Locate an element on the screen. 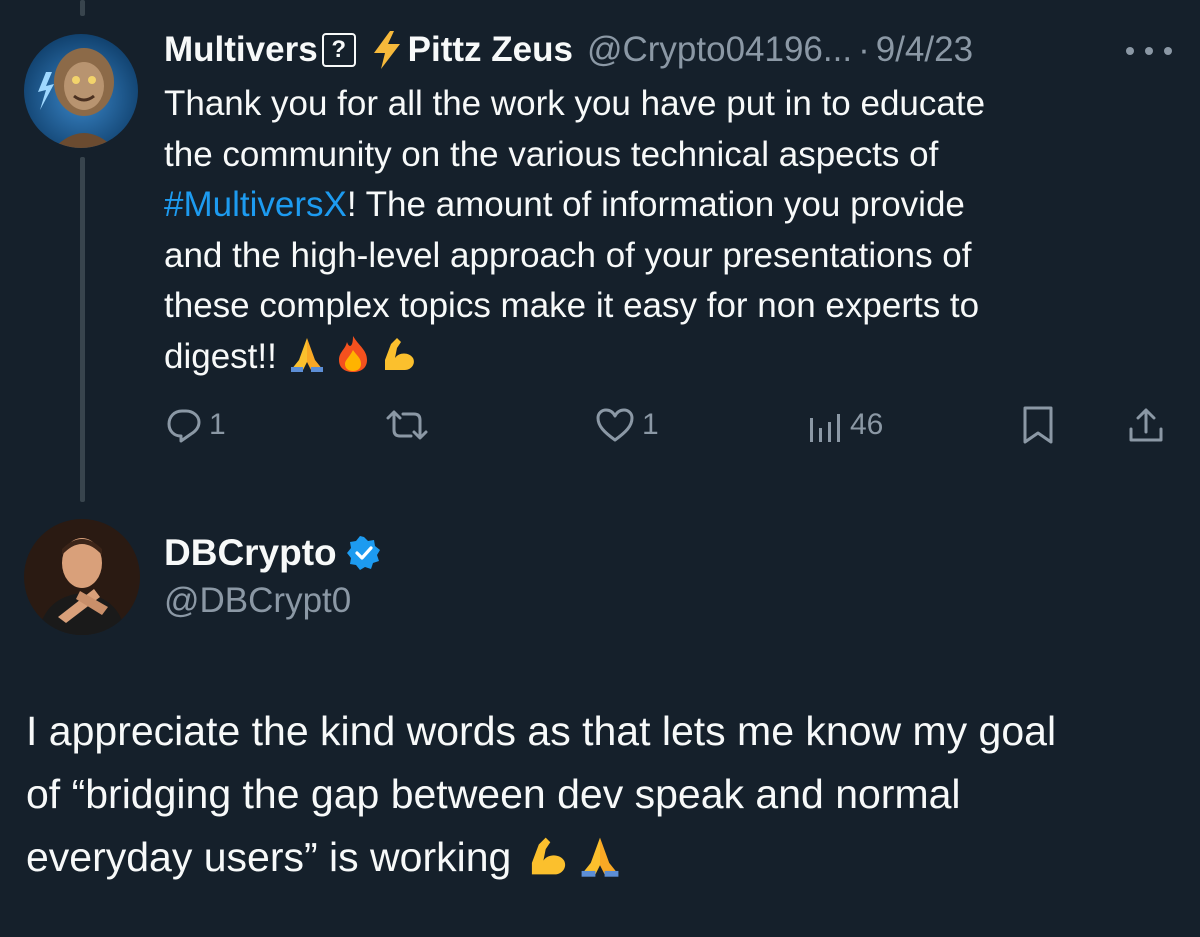  unknown-glyph-icon: ? is located at coordinates (338, 50).